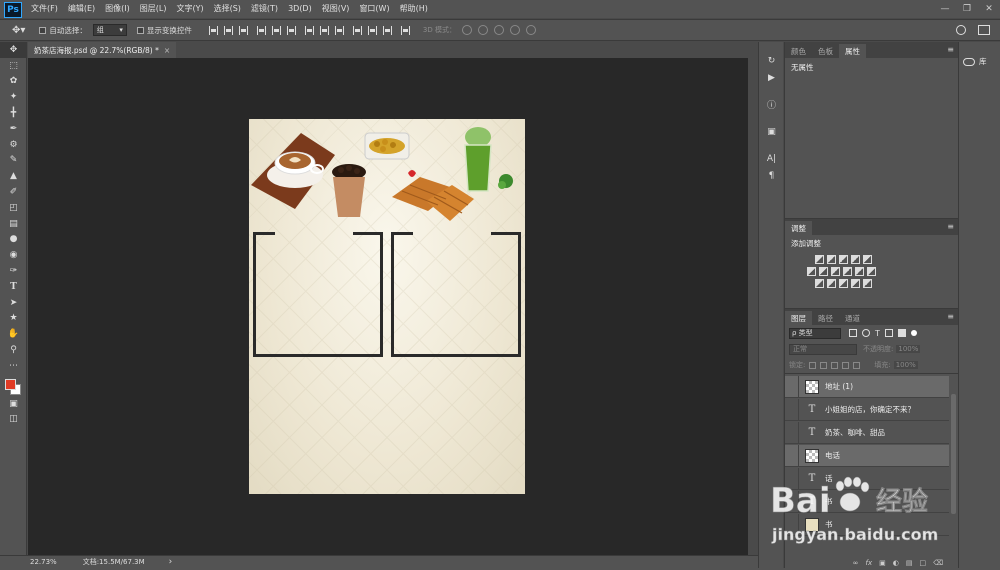 The height and width of the screenshot is (570, 1000). I want to click on menu-item-image: 图像(I), so click(117, 9).